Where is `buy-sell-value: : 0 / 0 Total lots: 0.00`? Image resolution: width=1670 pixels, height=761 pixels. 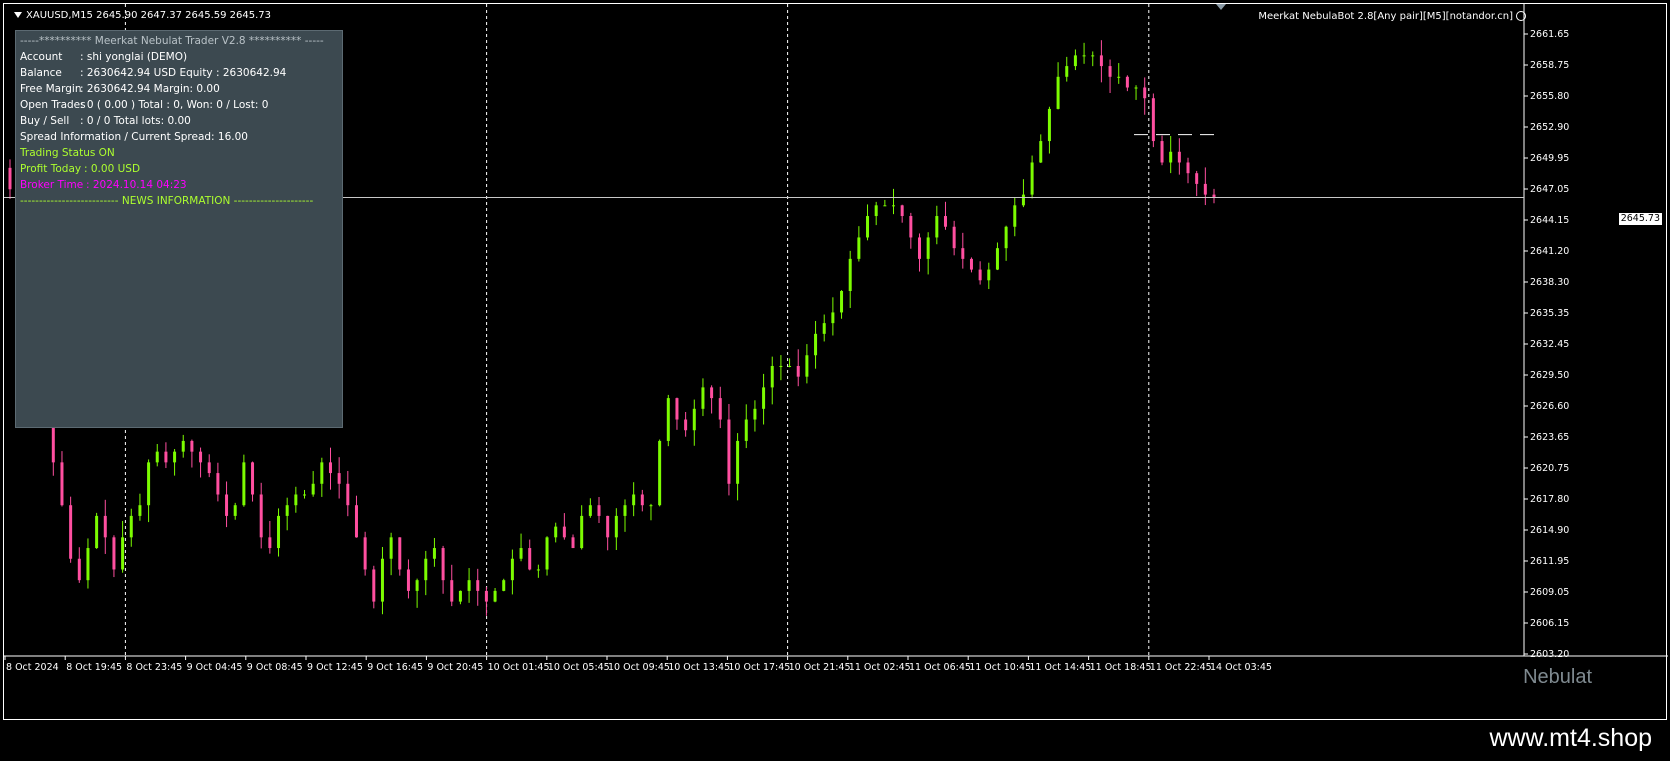 buy-sell-value: : 0 / 0 Total lots: 0.00 is located at coordinates (135, 121).